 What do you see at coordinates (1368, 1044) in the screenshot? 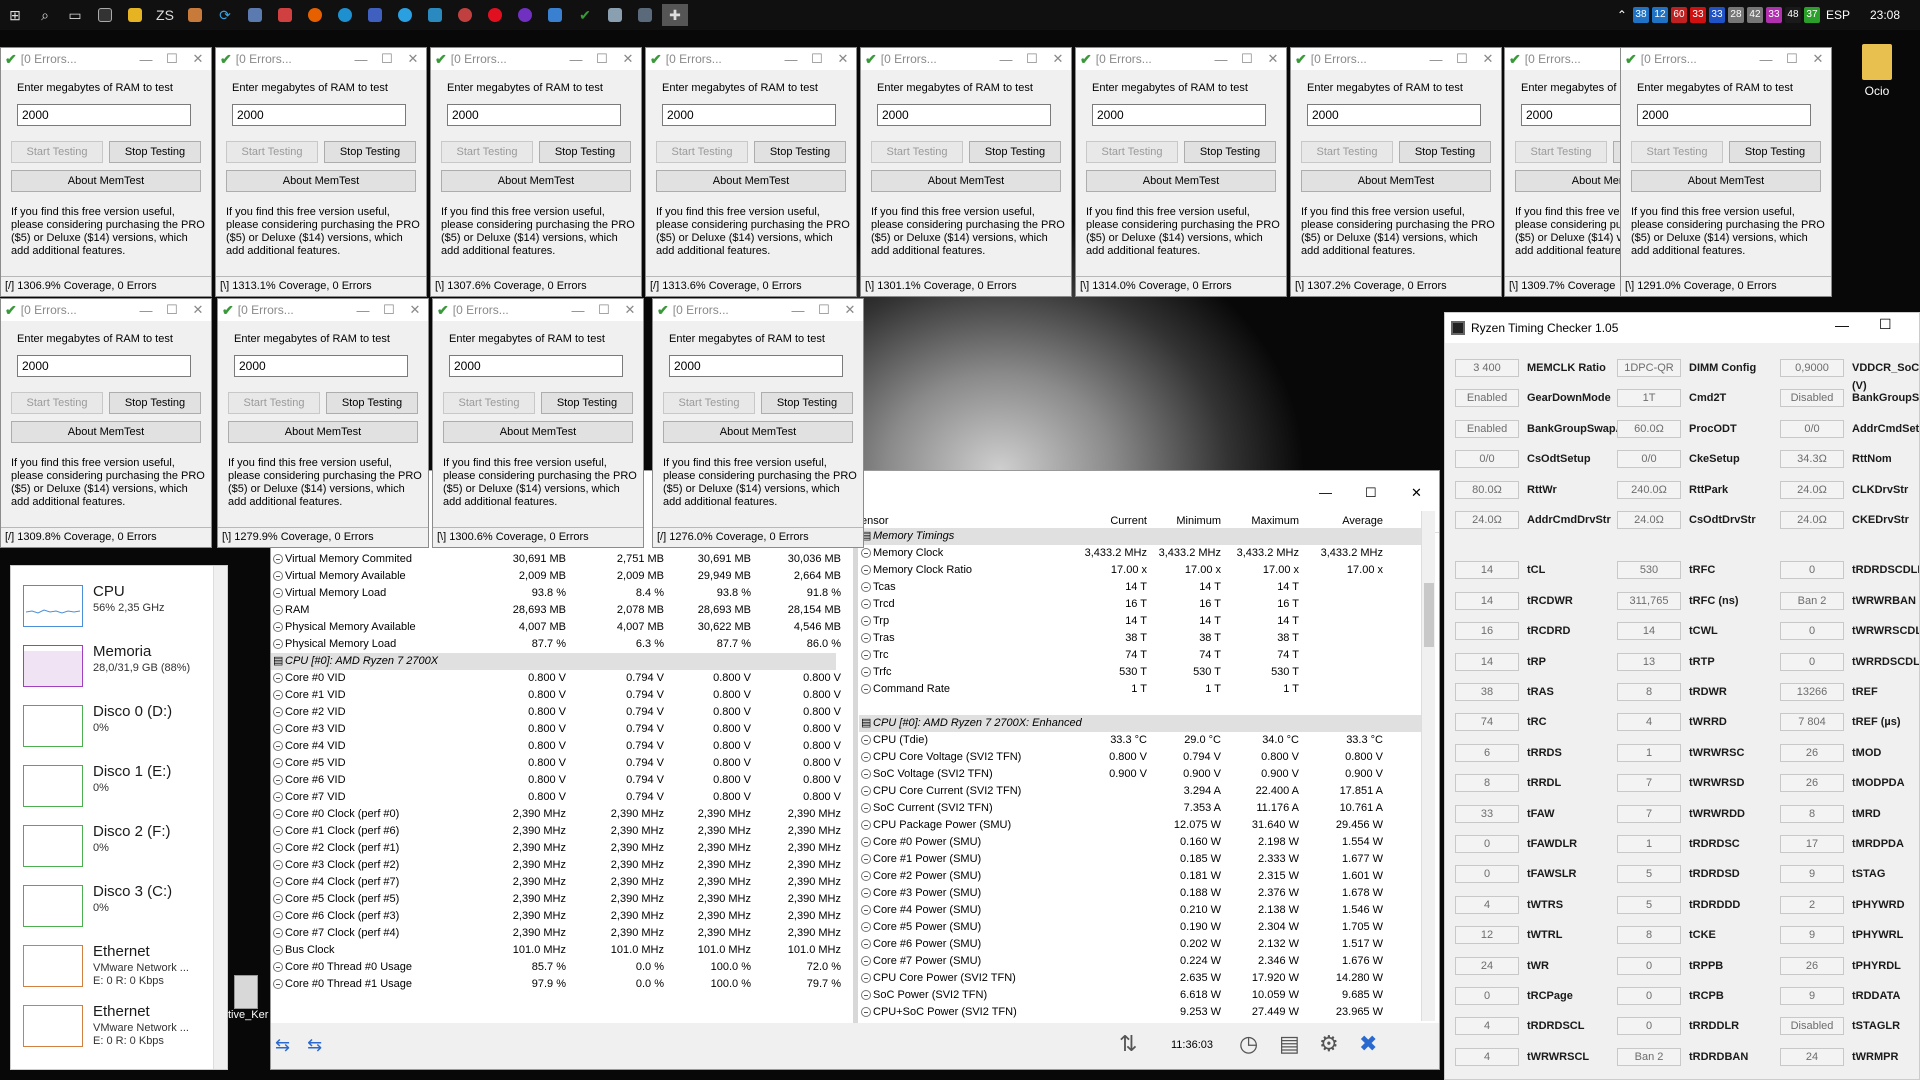
I see `hwinfo-close-sensors-icon: ✖` at bounding box center [1368, 1044].